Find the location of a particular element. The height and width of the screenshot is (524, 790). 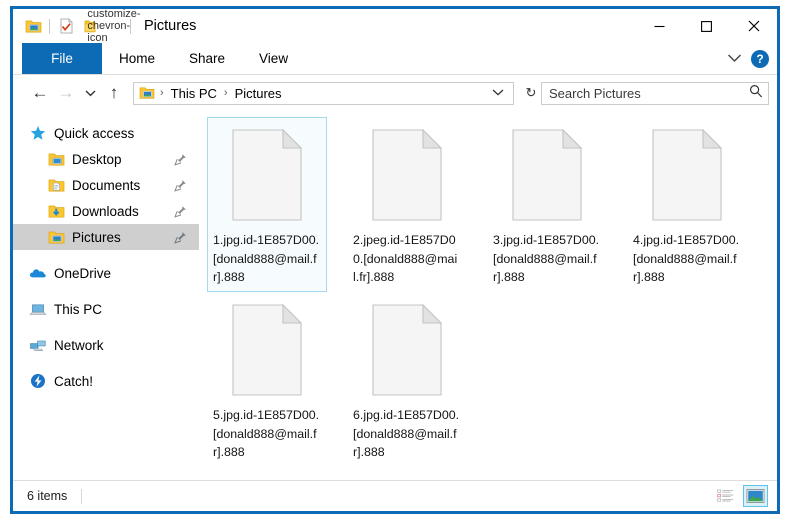

sidebar-item-network: Network is located at coordinates (106, 345).